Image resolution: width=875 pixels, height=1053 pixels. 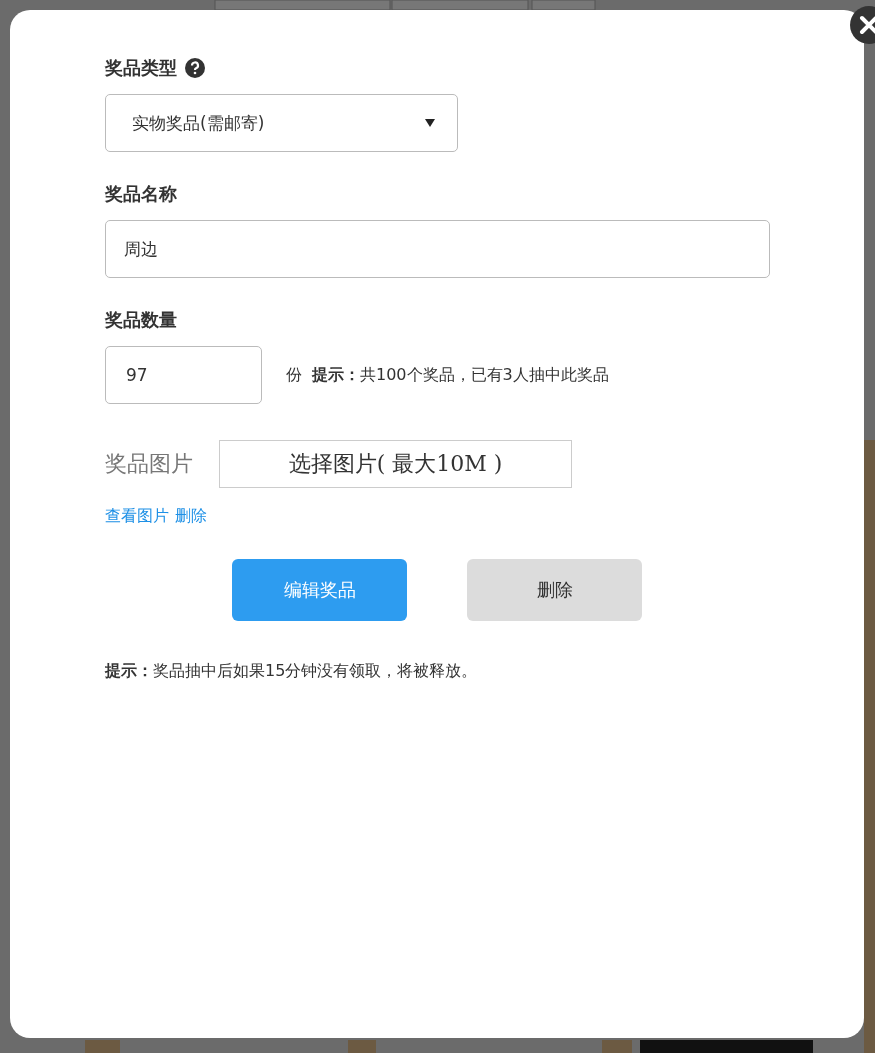 I want to click on link: 查看图片, so click(x=137, y=516).